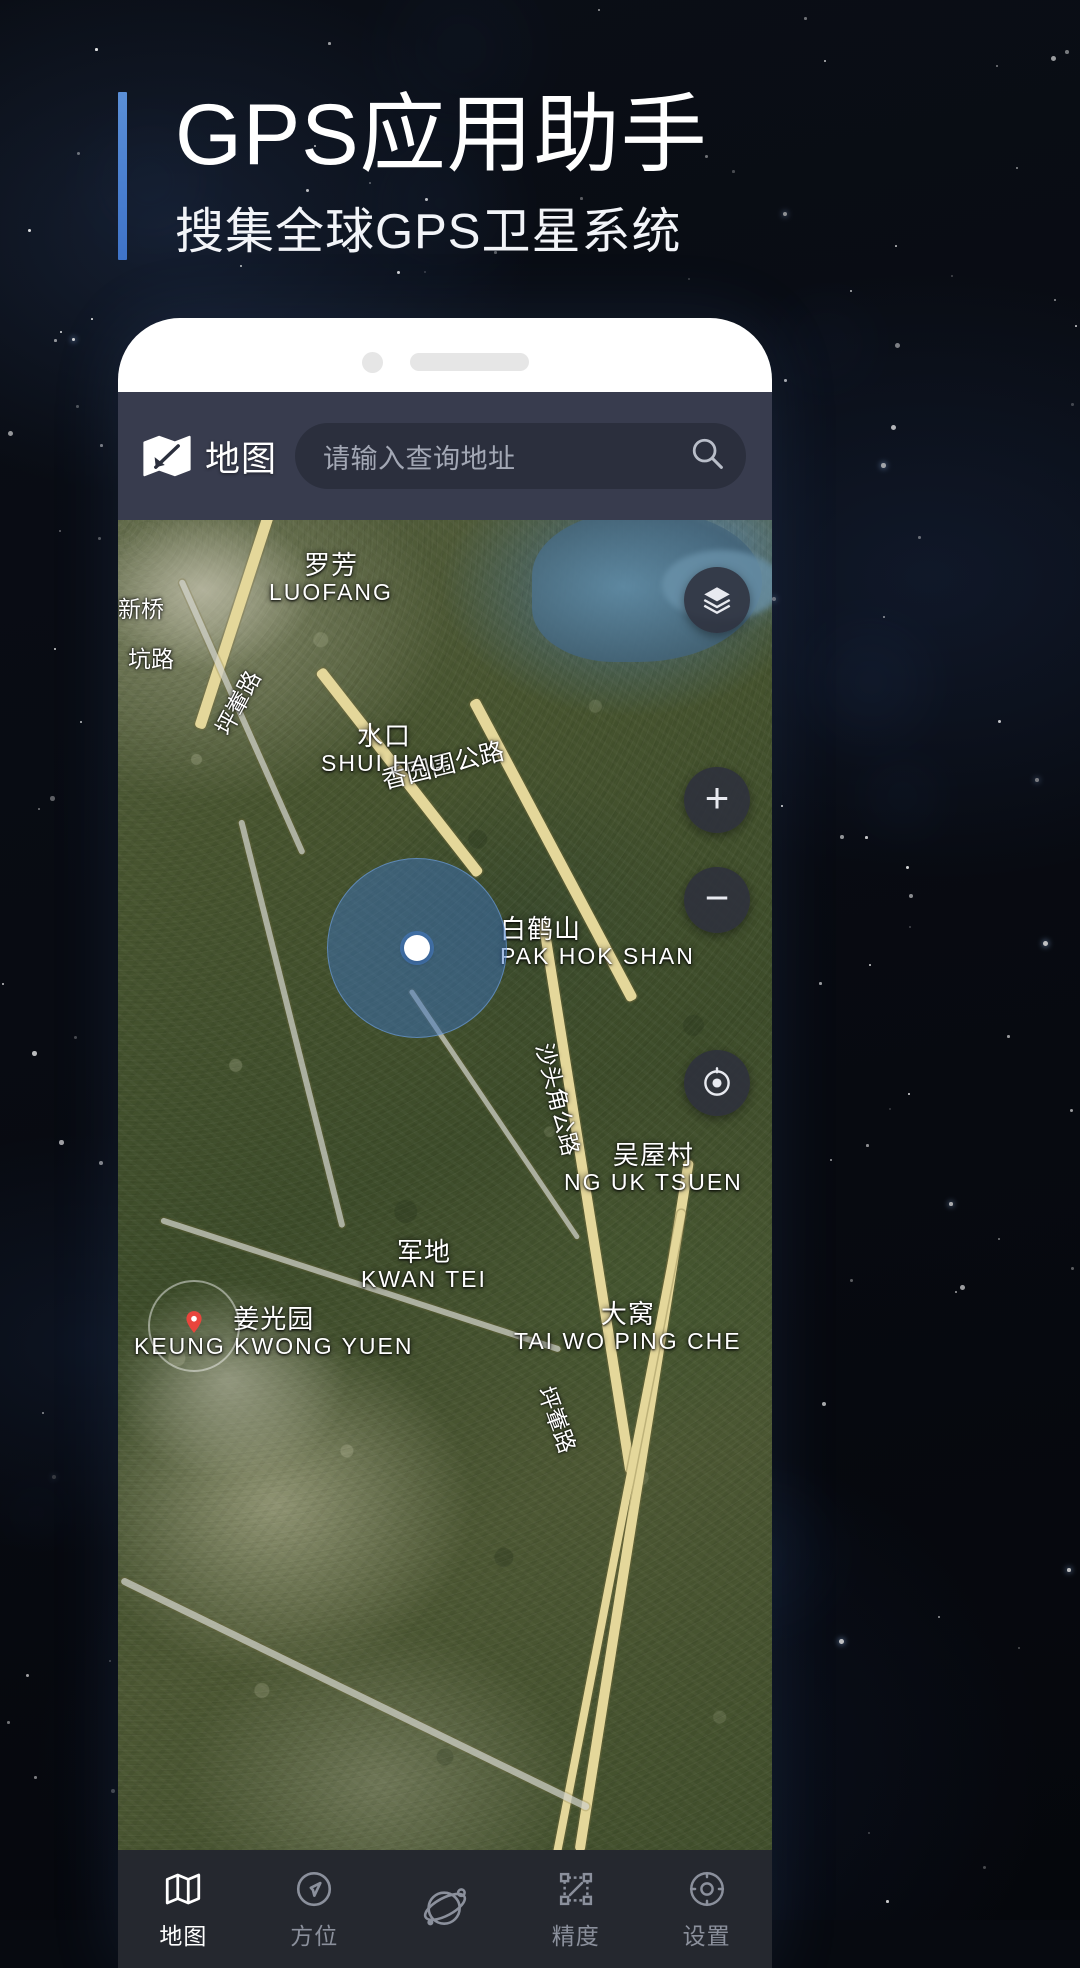 The width and height of the screenshot is (1080, 1968). Describe the element at coordinates (372, 362) in the screenshot. I see `camera-dot` at that location.